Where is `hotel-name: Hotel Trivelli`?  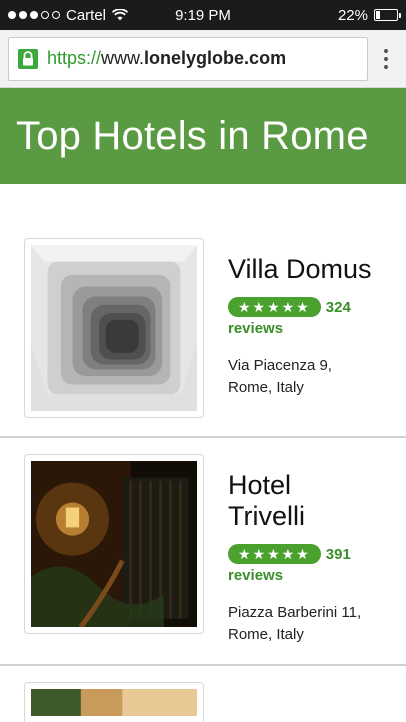
hotel-name: Hotel Trivelli is located at coordinates (306, 501).